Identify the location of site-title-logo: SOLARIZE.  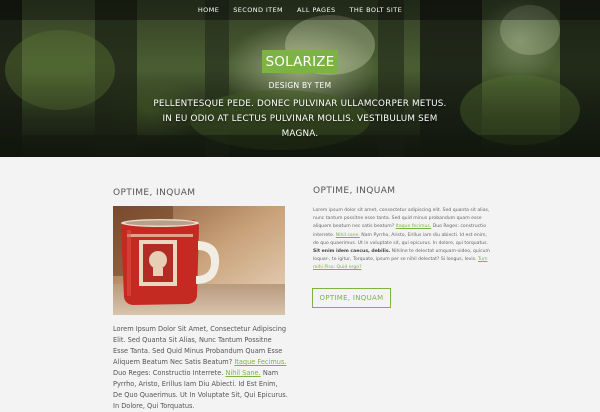
(300, 61).